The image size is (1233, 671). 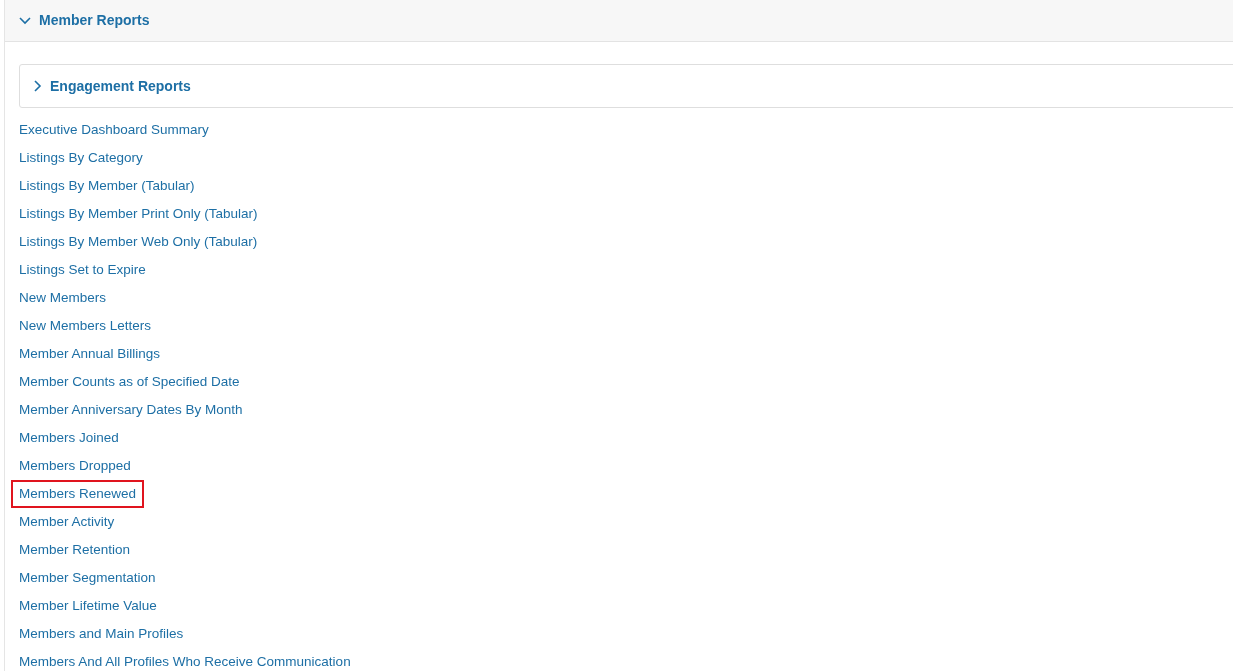 I want to click on report-link: Listings By Member (Tabular), so click(x=107, y=186).